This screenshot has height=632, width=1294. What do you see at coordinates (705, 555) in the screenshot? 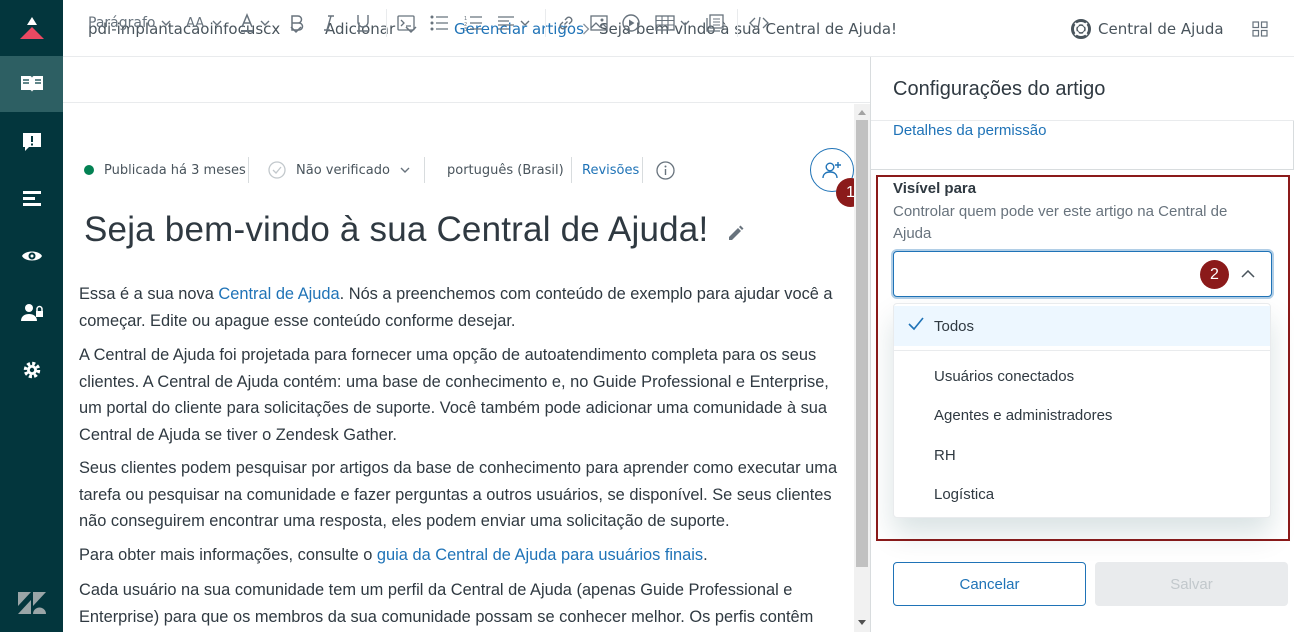
I see `paragraph-text: .` at bounding box center [705, 555].